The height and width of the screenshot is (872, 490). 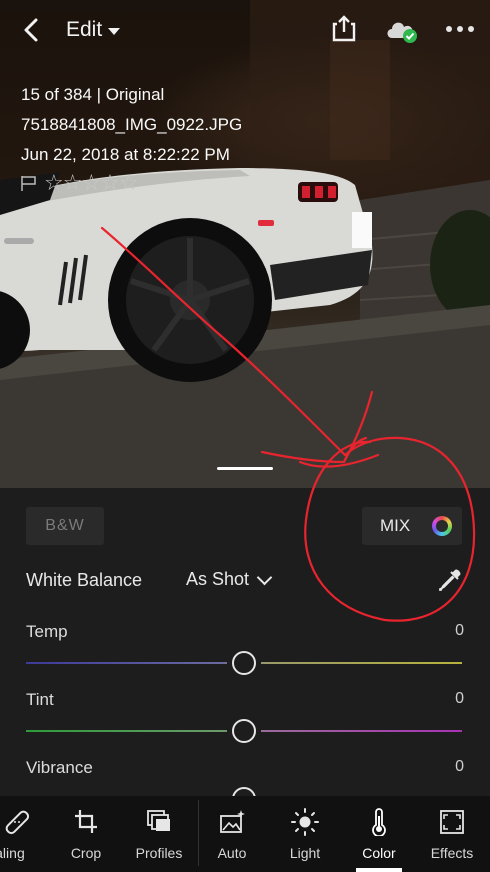 What do you see at coordinates (159, 834) in the screenshot?
I see `tool-profiles: Profiles` at bounding box center [159, 834].